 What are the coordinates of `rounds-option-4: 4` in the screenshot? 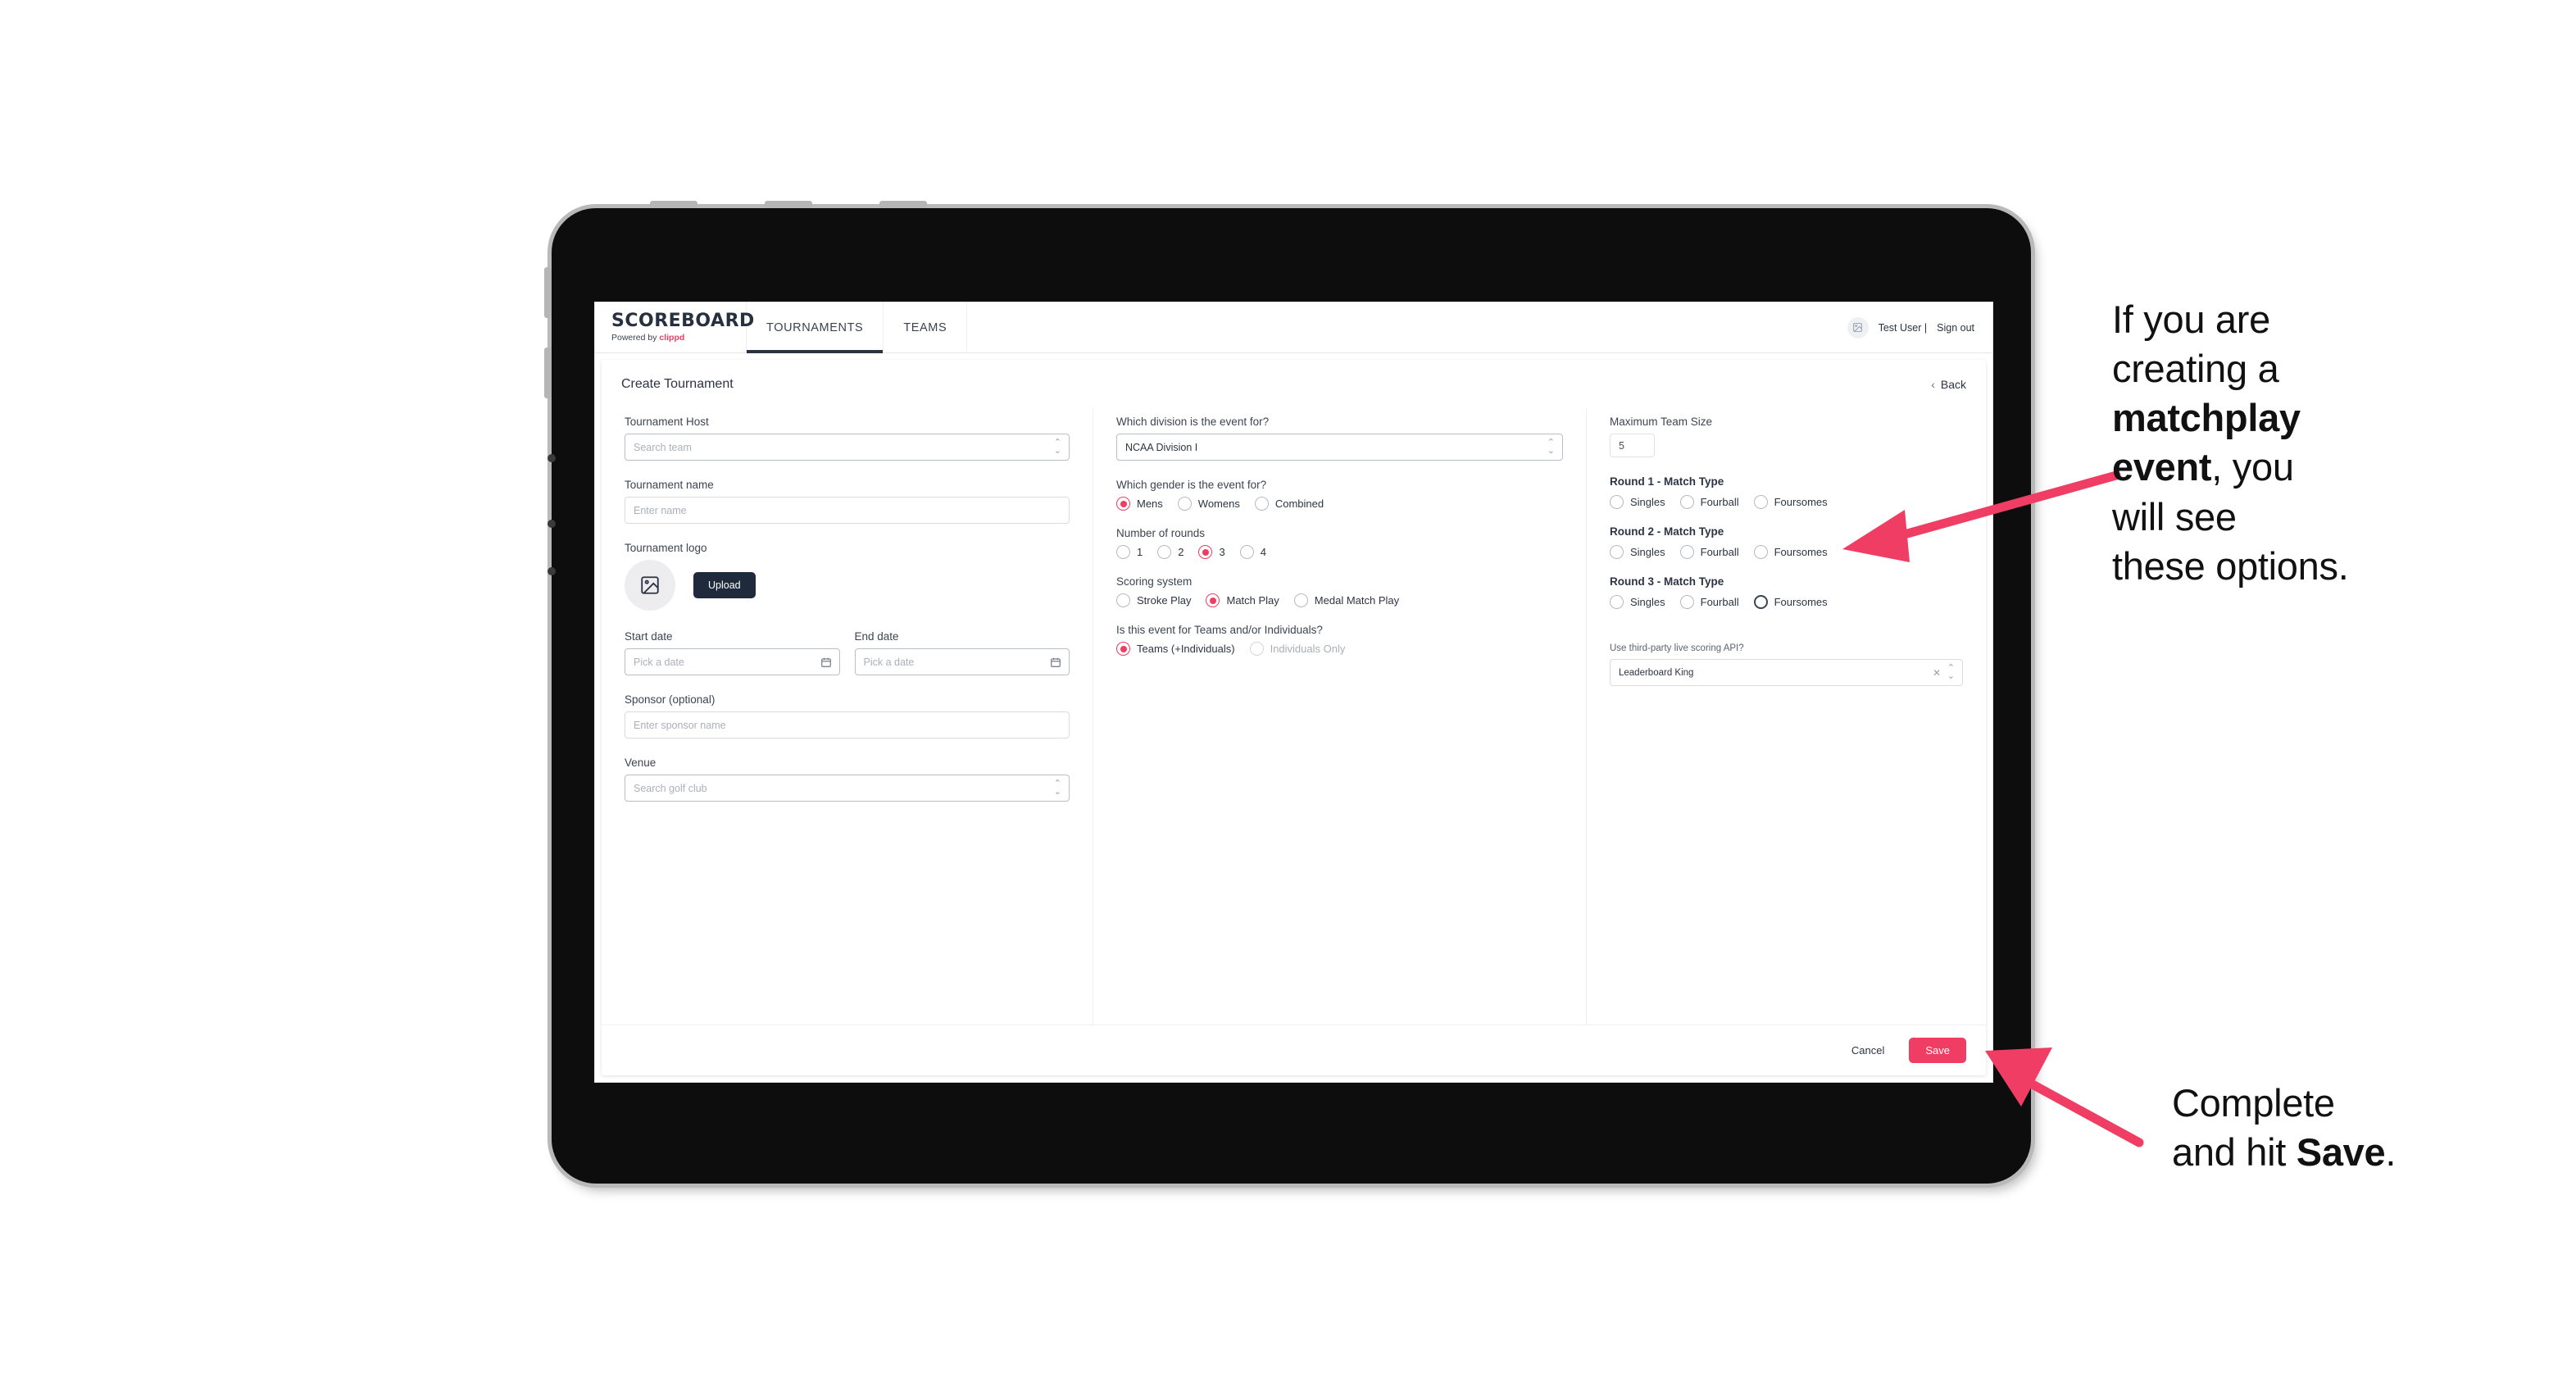 It's located at (1252, 552).